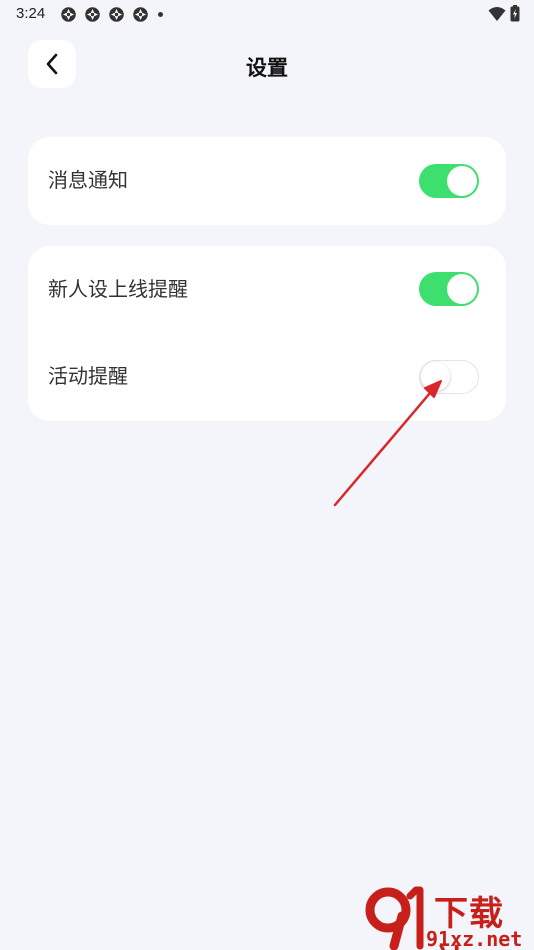 Image resolution: width=534 pixels, height=950 pixels. What do you see at coordinates (474, 938) in the screenshot?
I see `watermark-url: 91xz.net` at bounding box center [474, 938].